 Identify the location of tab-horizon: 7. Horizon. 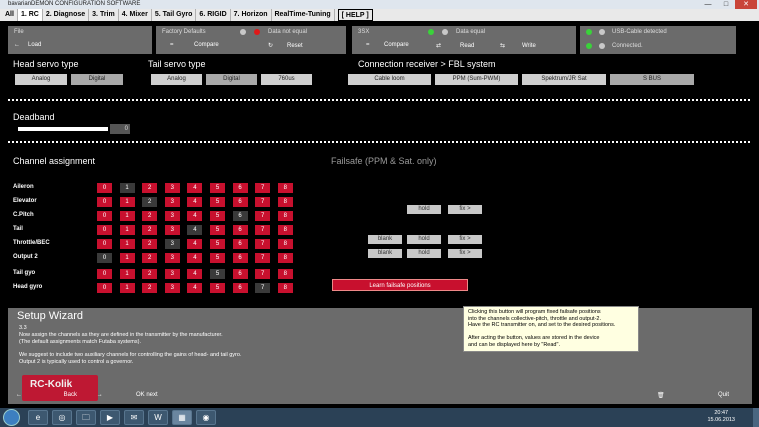
(251, 15).